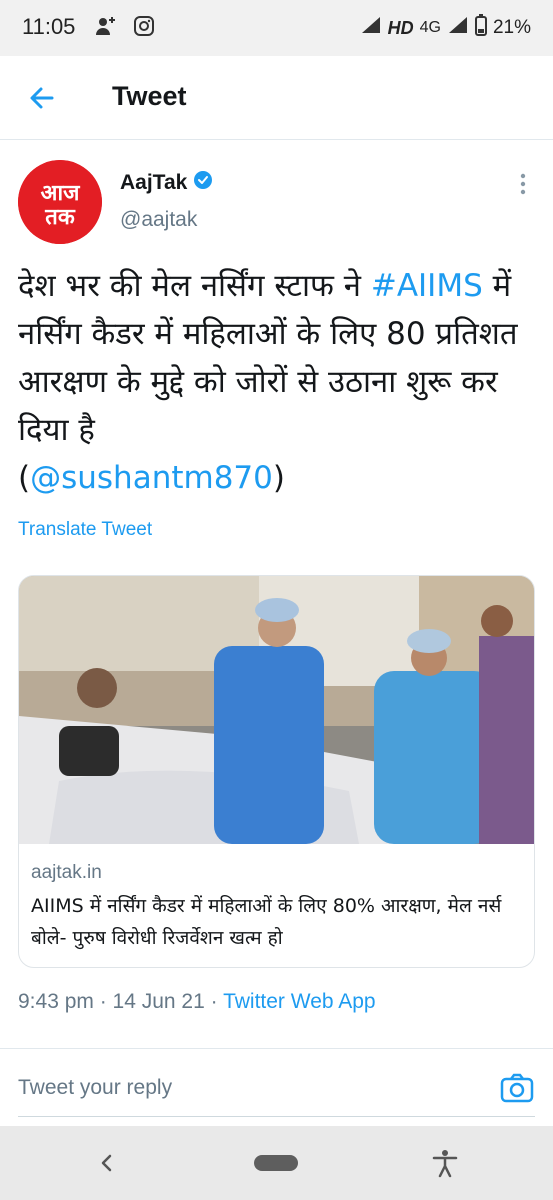 This screenshot has width=553, height=1200. What do you see at coordinates (445, 28) in the screenshot?
I see `status-right: HD 4G 21%` at bounding box center [445, 28].